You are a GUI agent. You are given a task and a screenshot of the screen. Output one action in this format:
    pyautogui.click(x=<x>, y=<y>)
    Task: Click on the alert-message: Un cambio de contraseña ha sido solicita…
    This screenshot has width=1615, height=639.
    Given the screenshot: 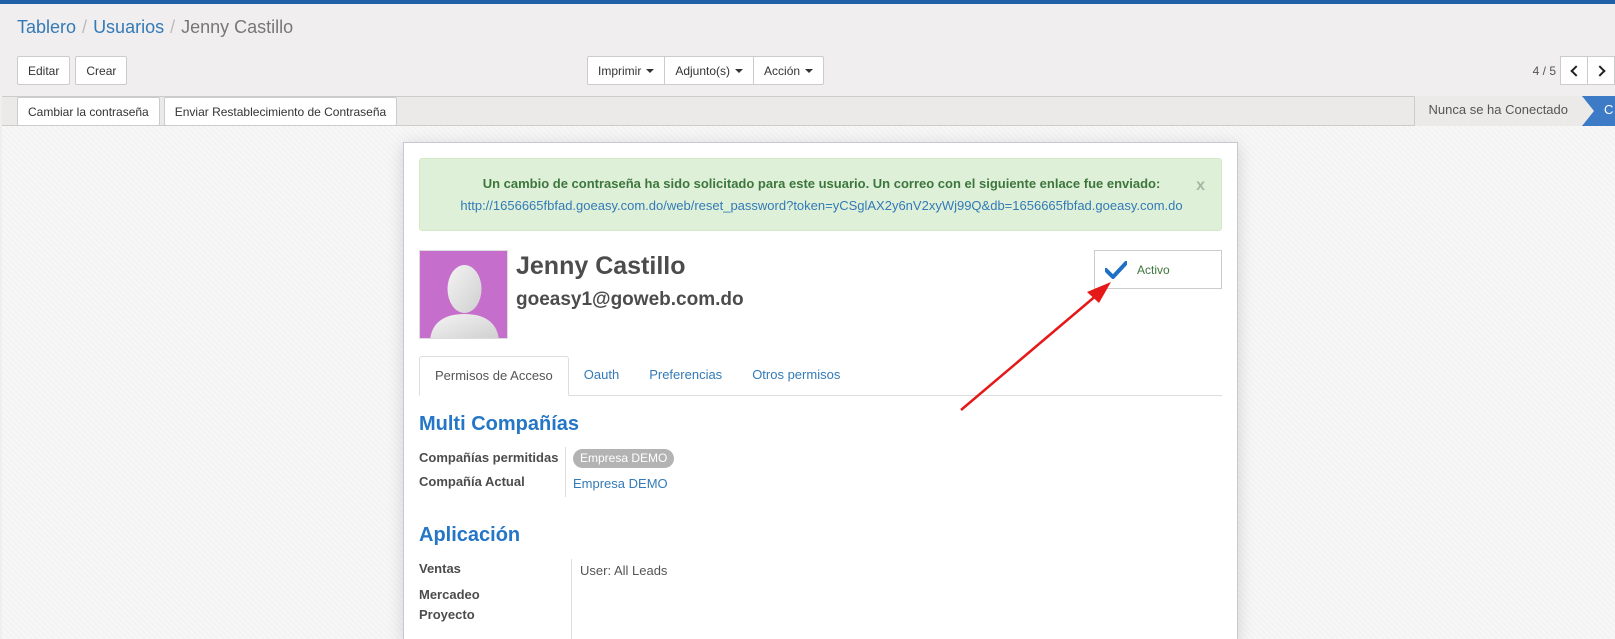 What is the action you would take?
    pyautogui.click(x=821, y=183)
    